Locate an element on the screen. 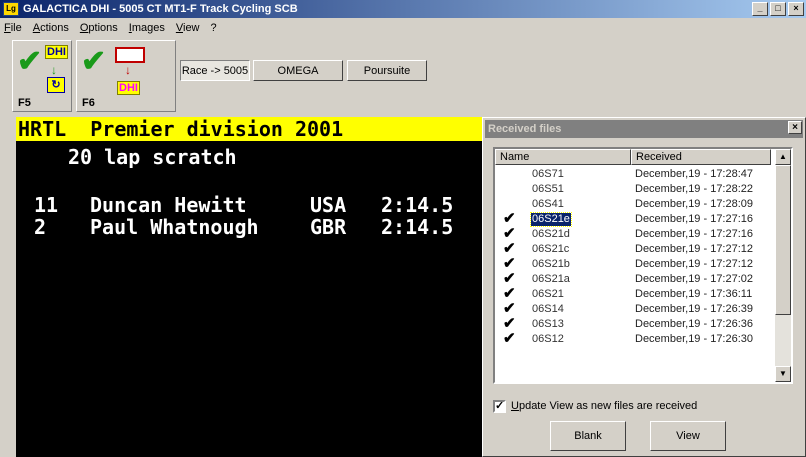 This screenshot has width=806, height=457. menu-view: View is located at coordinates (188, 28).